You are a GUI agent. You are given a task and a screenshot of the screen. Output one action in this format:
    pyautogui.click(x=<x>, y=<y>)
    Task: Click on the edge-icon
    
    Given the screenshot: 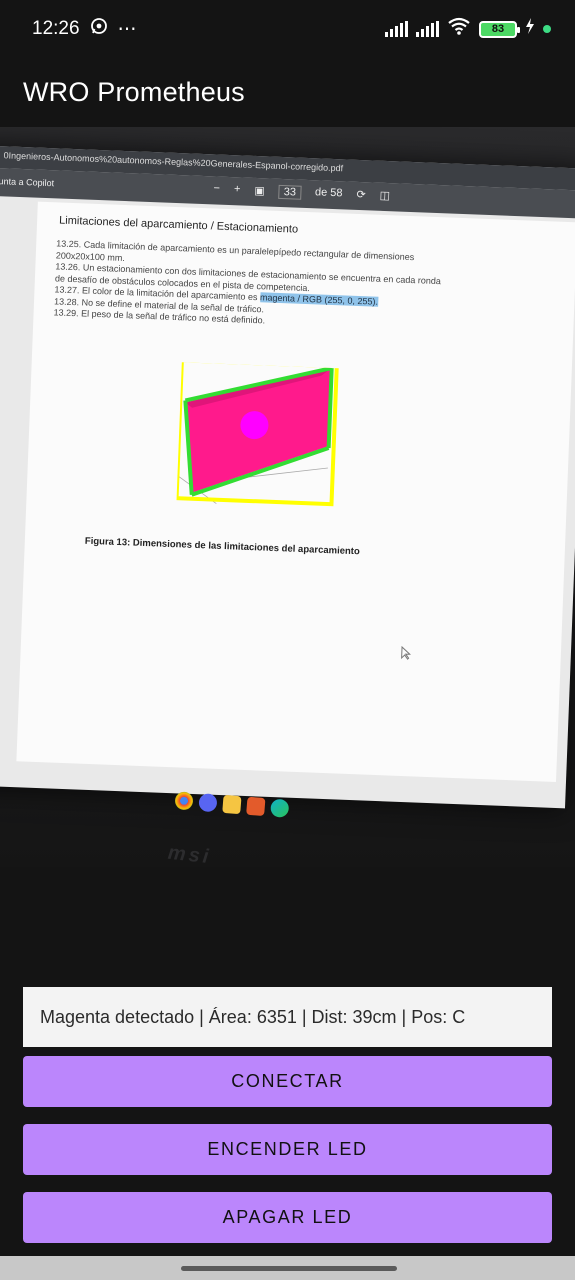 What is the action you would take?
    pyautogui.click(x=280, y=808)
    